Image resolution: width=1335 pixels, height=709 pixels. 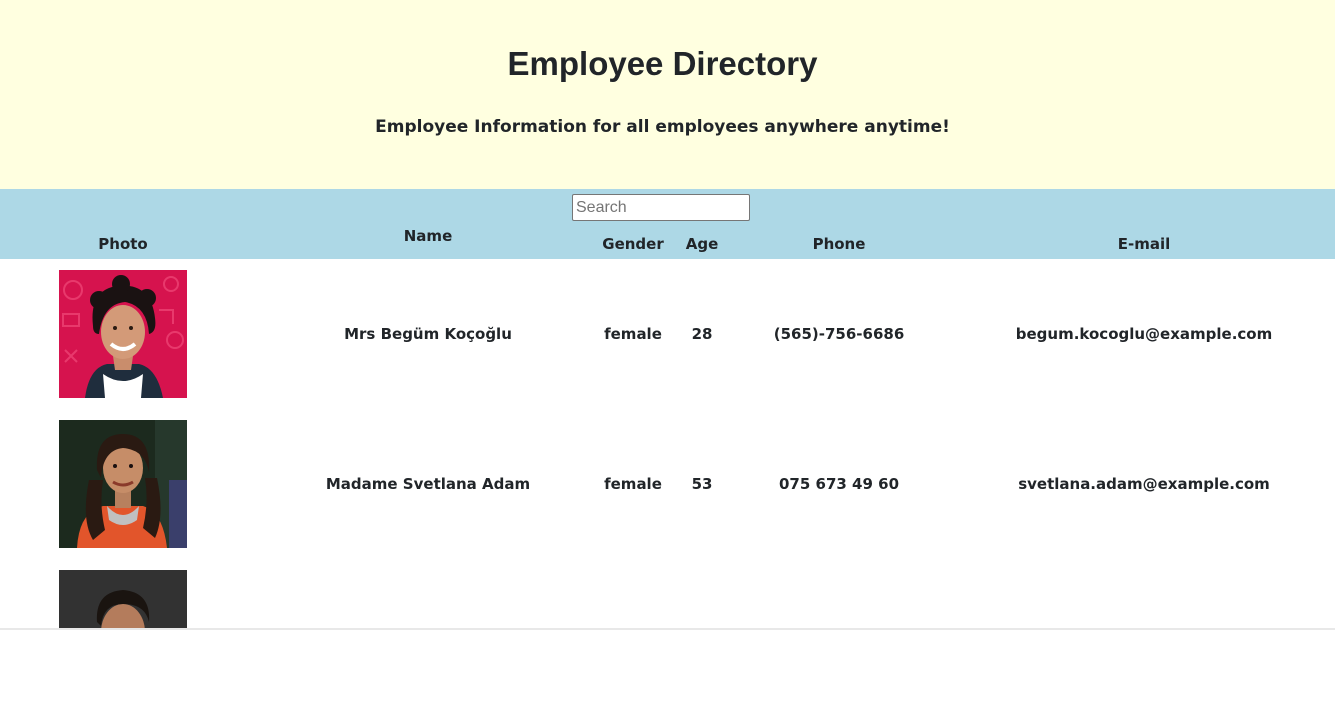 What do you see at coordinates (1144, 334) in the screenshot?
I see `employee-email: begum.kocoglu@example.com` at bounding box center [1144, 334].